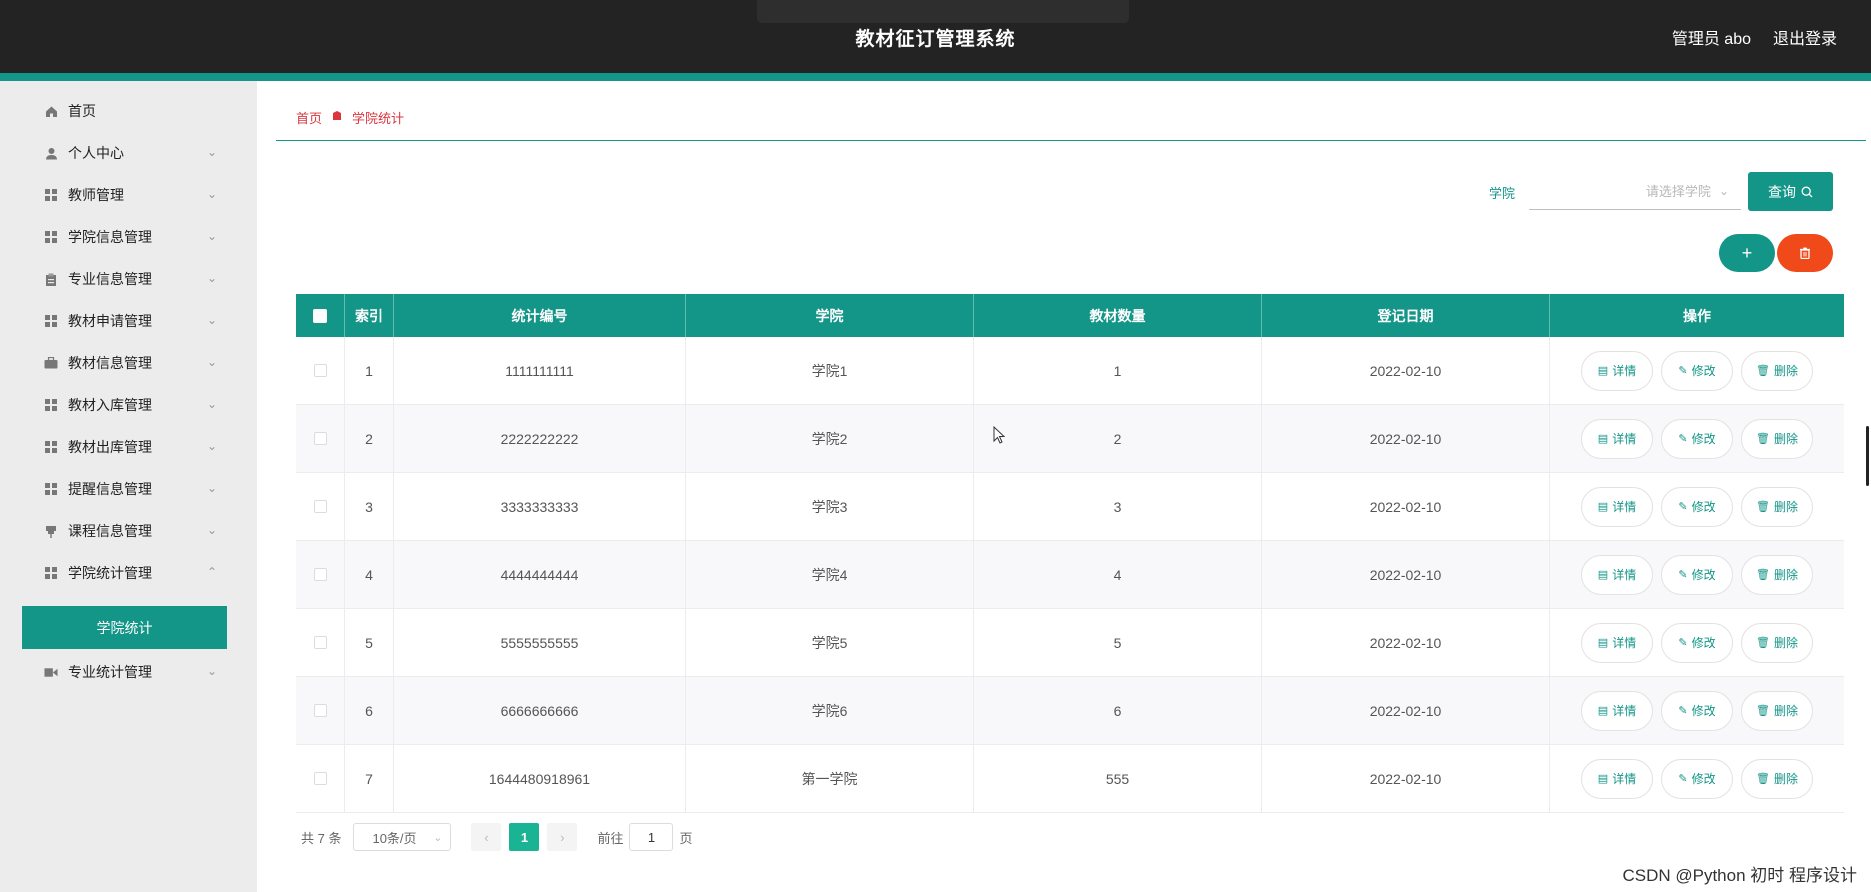 This screenshot has width=1871, height=892. What do you see at coordinates (1697, 315) in the screenshot?
I see `column-header: 操作` at bounding box center [1697, 315].